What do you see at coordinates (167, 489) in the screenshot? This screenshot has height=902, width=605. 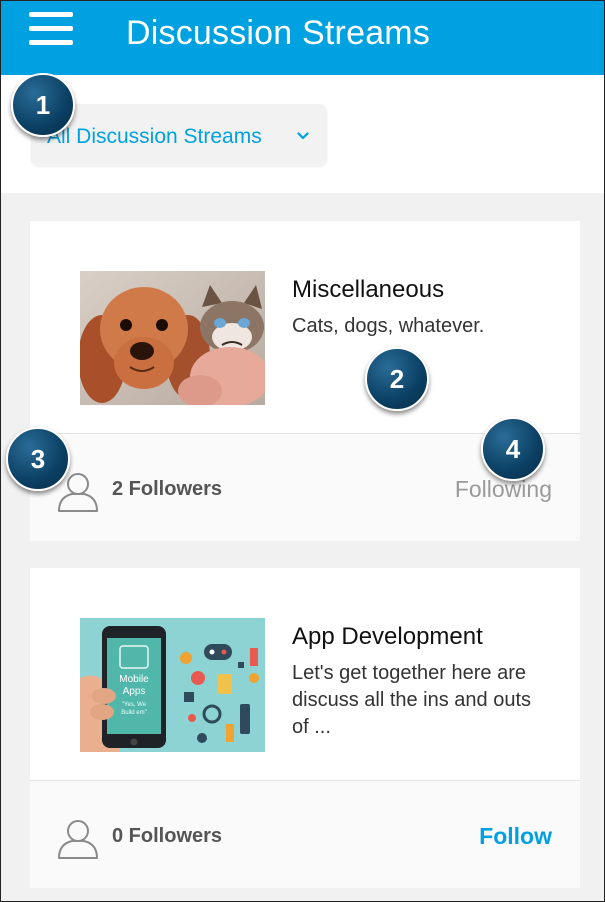 I see `followers-count: 2 Followers` at bounding box center [167, 489].